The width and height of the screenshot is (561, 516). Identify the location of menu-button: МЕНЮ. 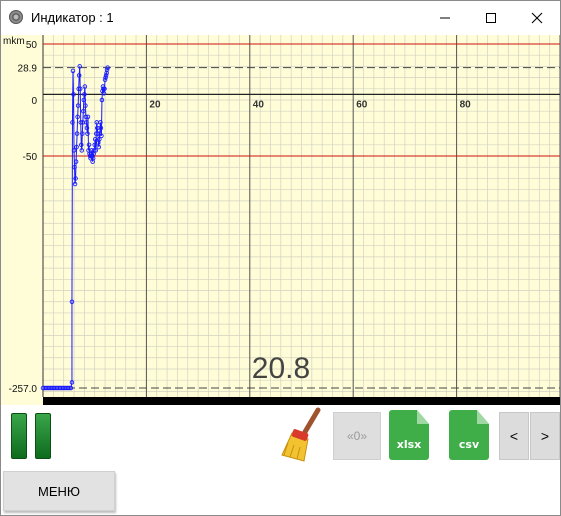
(59, 491).